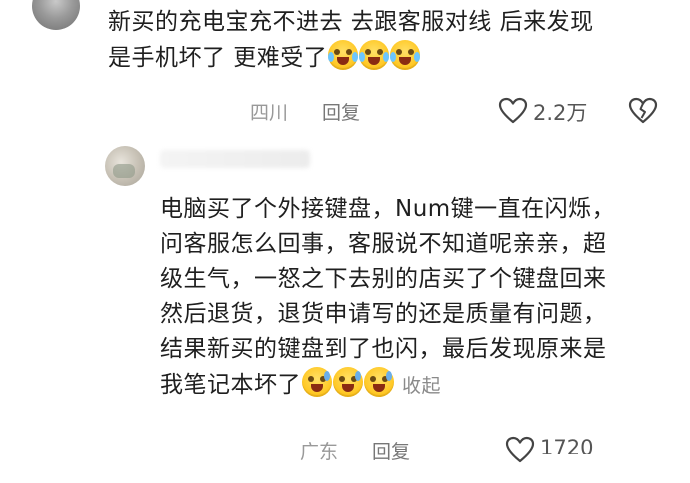  Describe the element at coordinates (383, 349) in the screenshot. I see `comment-line: 结果新买的键盘到了也闪，最后发现原来是` at that location.